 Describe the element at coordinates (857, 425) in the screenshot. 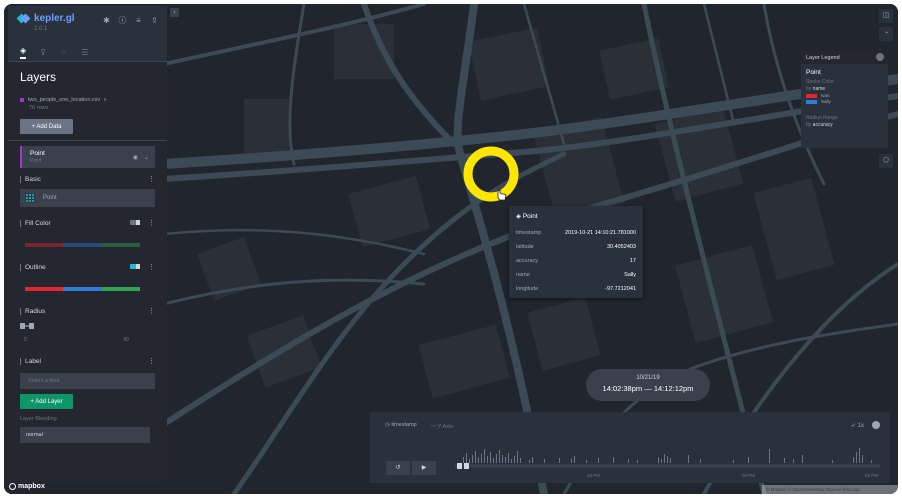

I see `speed-control: ➶ 1x` at that location.